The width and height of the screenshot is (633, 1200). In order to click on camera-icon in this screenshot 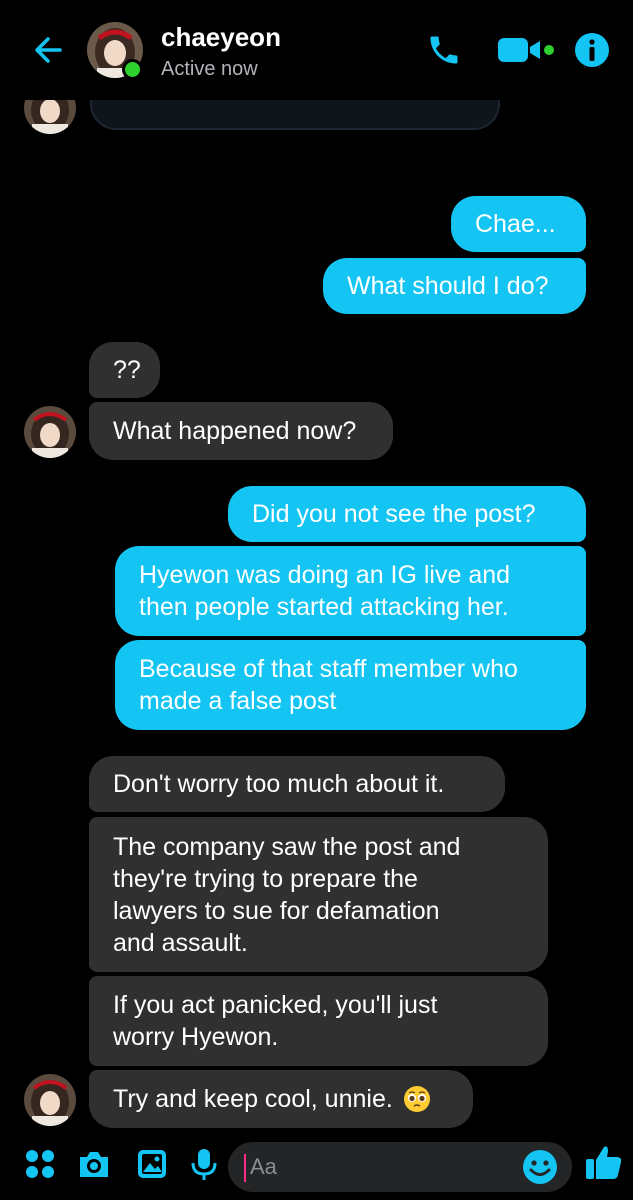, I will do `click(94, 1164)`.